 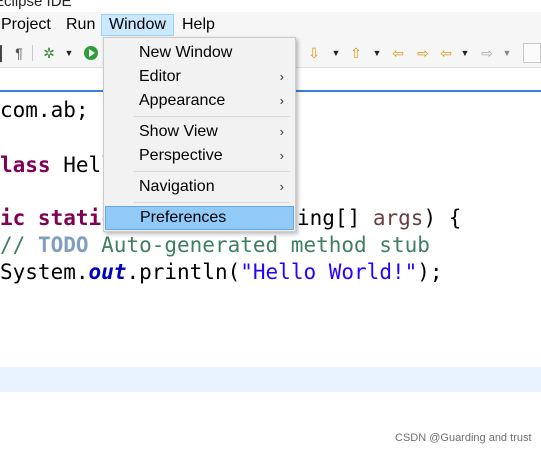 I want to click on menu-item-show-view: Show View ›, so click(x=199, y=132).